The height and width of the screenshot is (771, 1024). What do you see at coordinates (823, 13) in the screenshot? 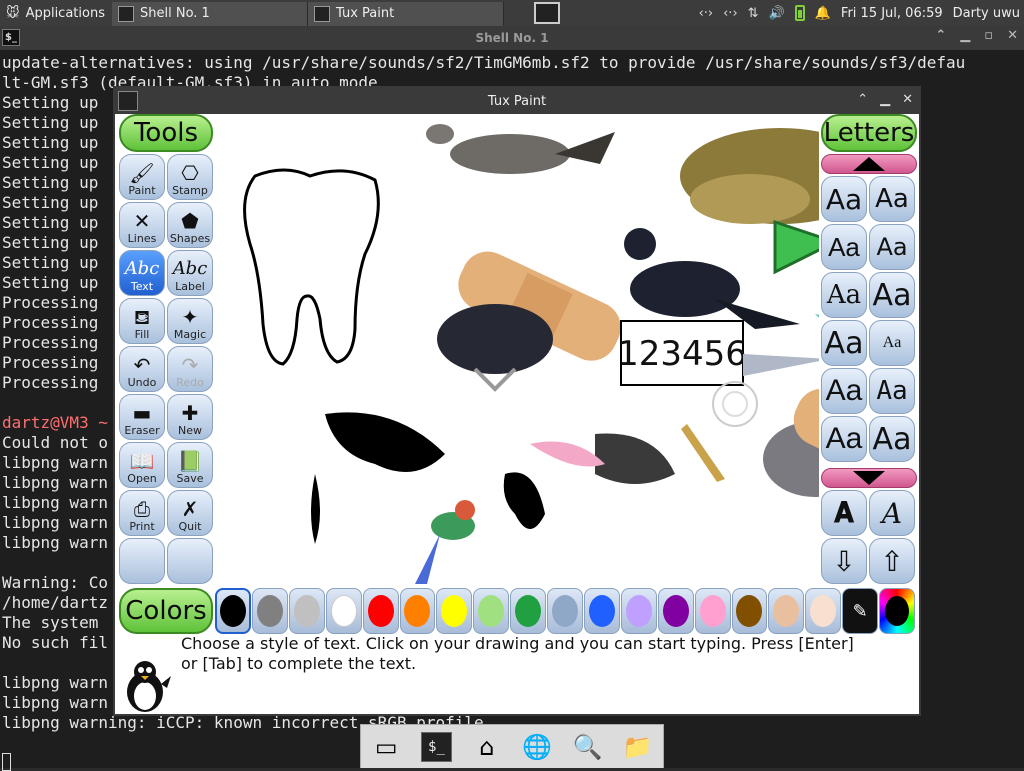
I see `notification-bell-icon: 🔔` at bounding box center [823, 13].